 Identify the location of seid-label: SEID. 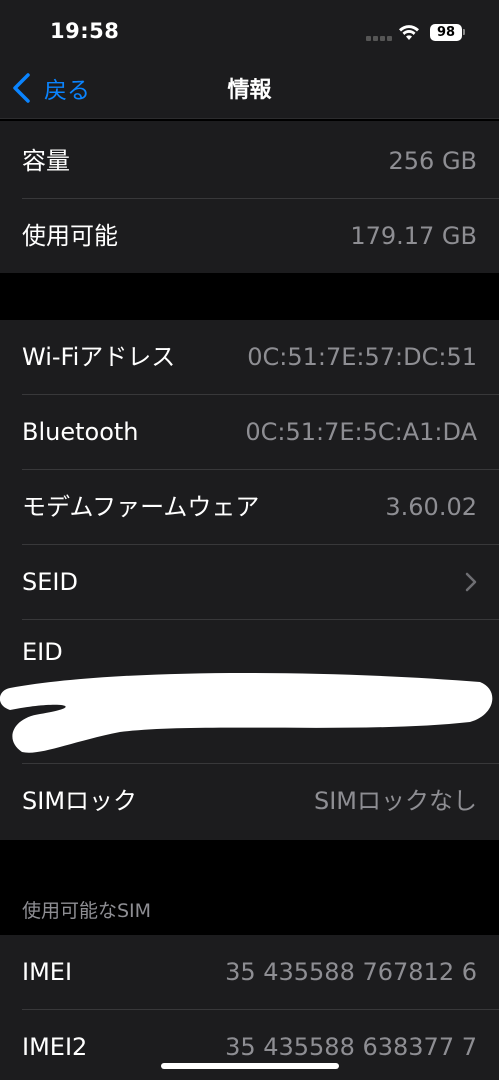
(50, 582).